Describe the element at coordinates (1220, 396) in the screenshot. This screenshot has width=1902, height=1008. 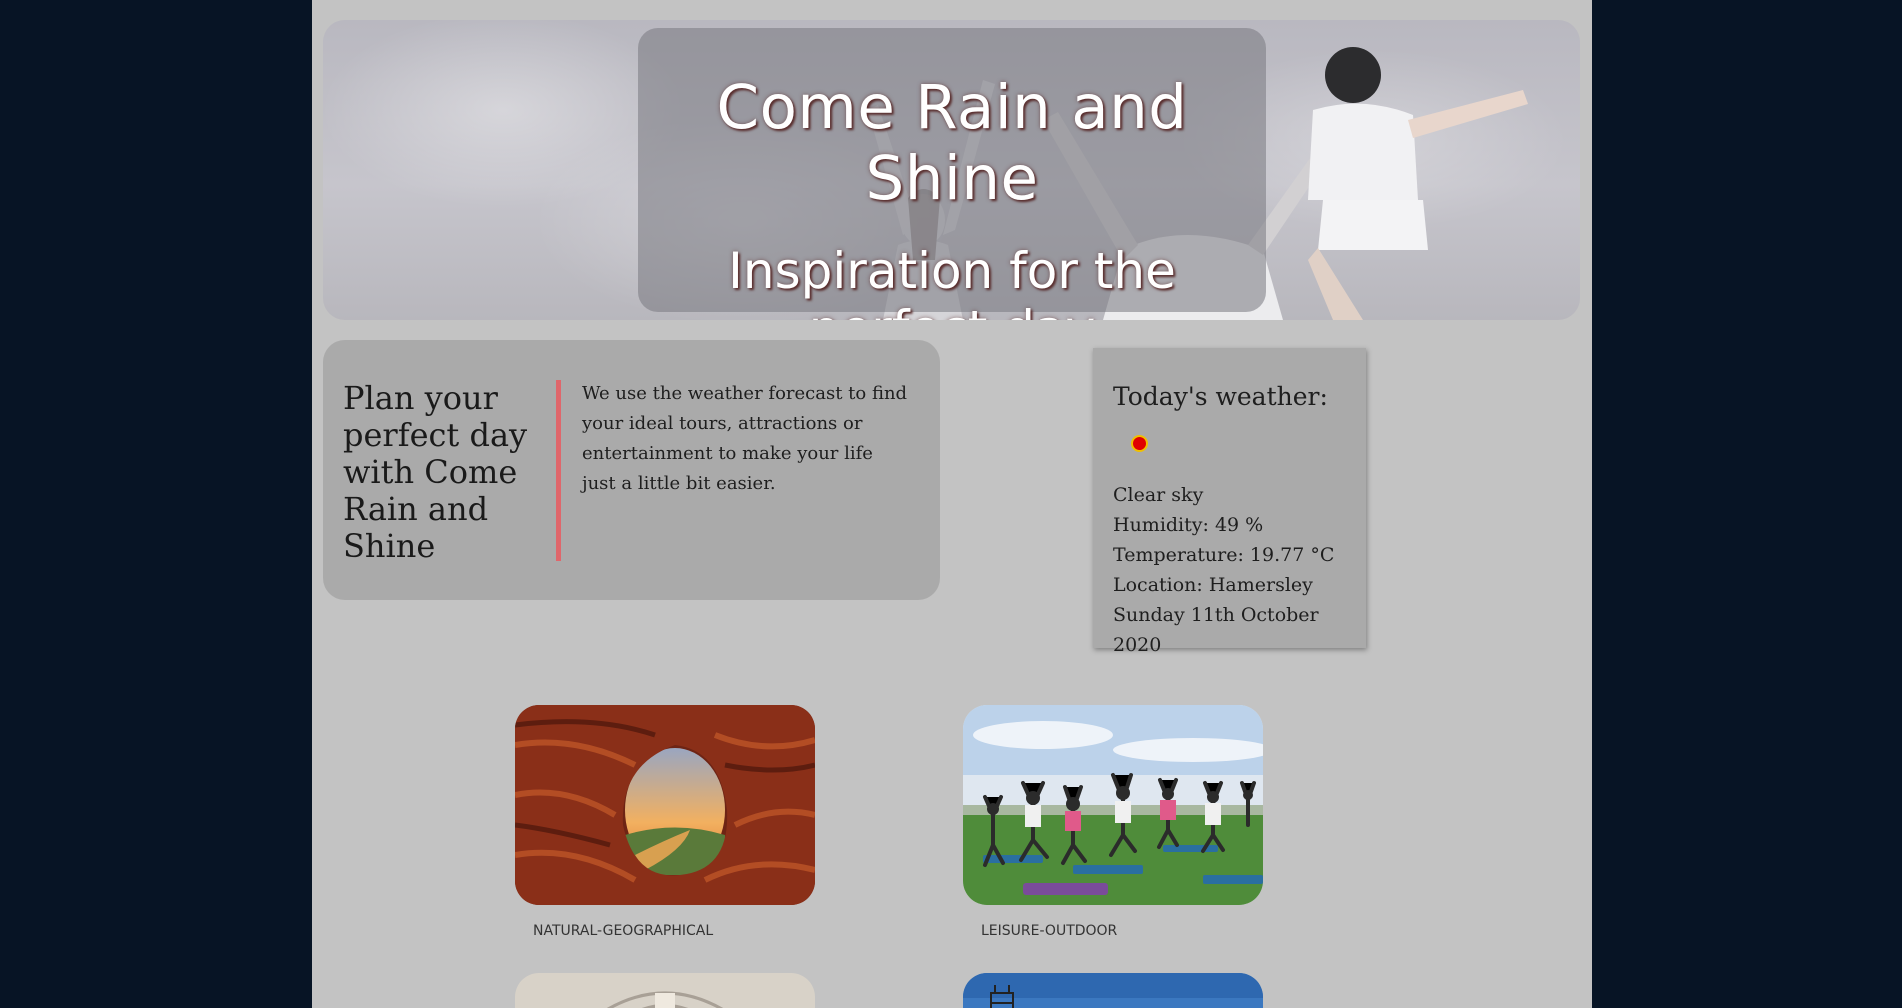
I see `weather-title: Today's weather:` at that location.